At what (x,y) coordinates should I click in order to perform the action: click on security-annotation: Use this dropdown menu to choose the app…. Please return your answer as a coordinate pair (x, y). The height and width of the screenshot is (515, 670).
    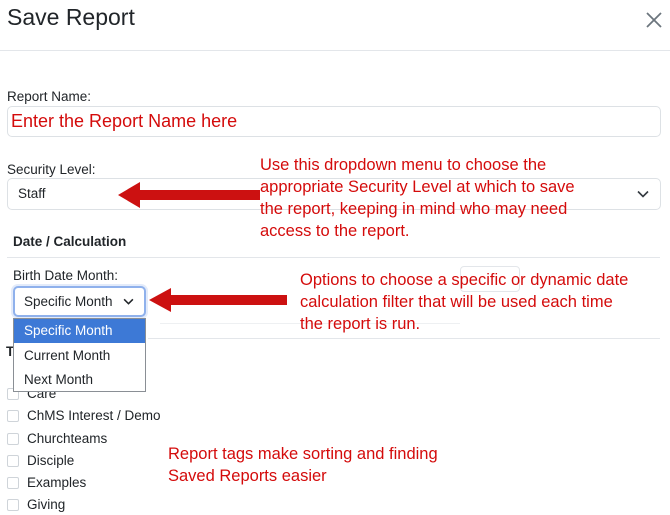
    Looking at the image, I should click on (417, 198).